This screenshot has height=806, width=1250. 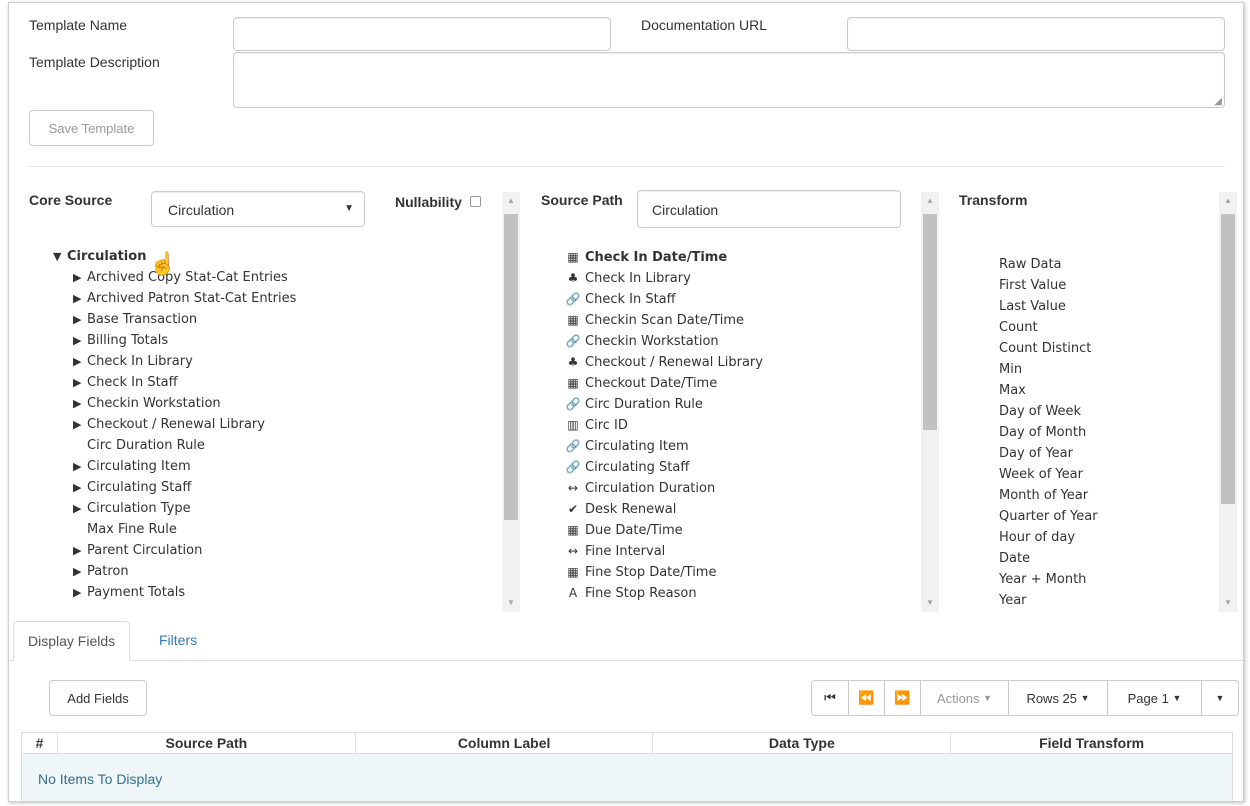 I want to click on transform-item: Month of Year, so click(x=1043, y=495).